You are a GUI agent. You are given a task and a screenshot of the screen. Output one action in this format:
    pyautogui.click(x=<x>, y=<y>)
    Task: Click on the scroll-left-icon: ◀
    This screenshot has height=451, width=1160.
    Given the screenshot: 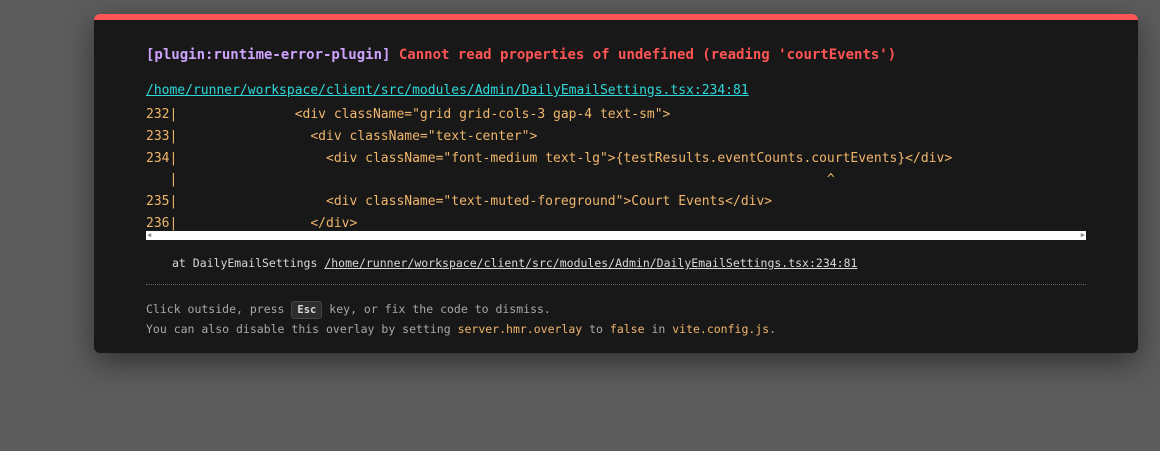 What is the action you would take?
    pyautogui.click(x=149, y=235)
    